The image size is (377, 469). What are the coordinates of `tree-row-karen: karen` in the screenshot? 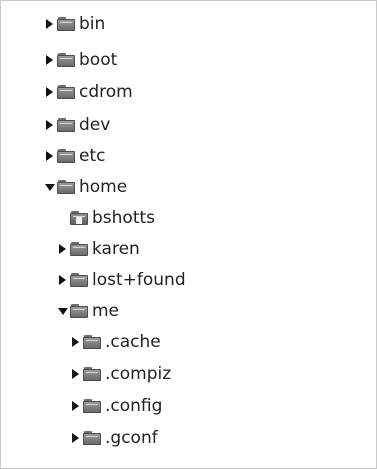 It's located at (99, 249).